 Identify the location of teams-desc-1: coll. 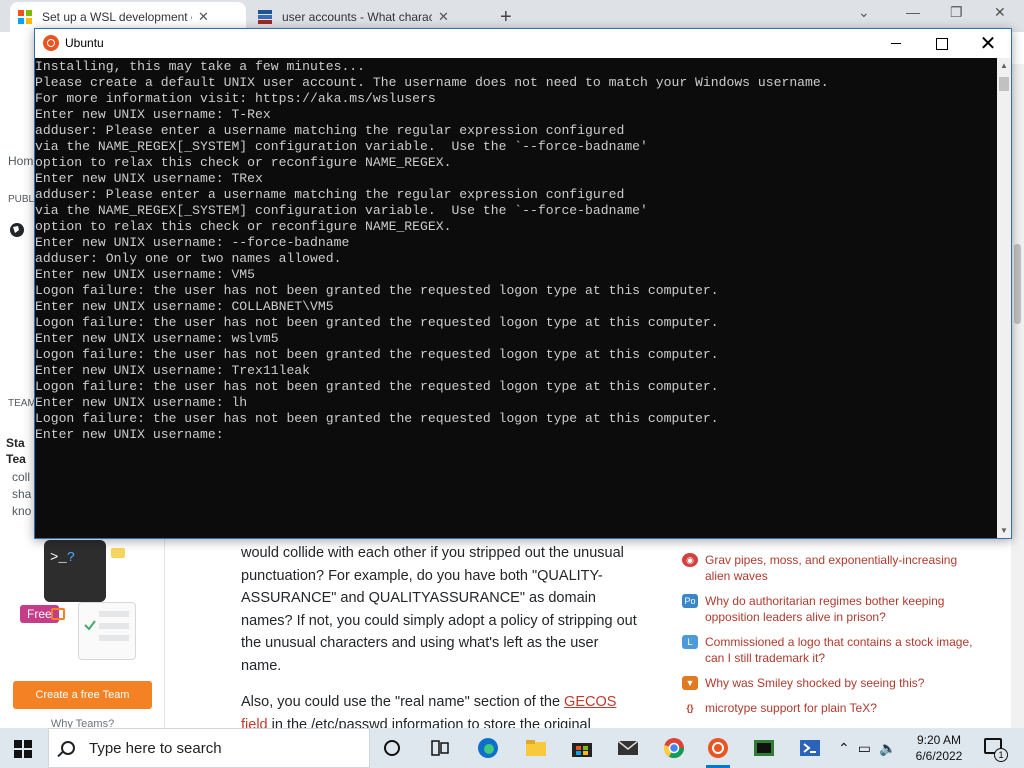
(21, 477).